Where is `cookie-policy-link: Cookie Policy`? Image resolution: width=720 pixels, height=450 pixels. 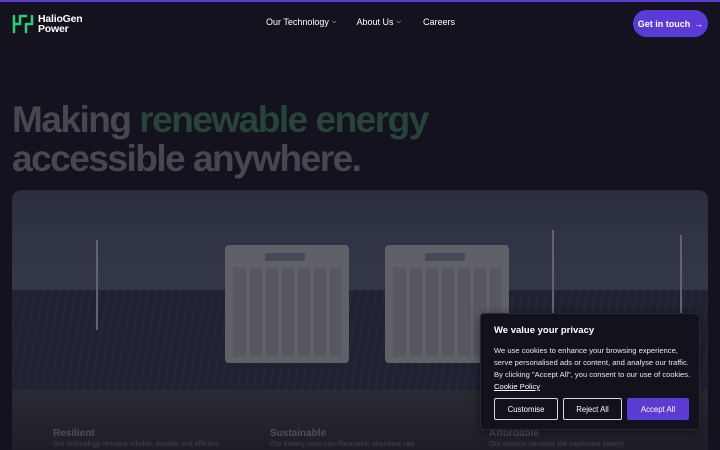 cookie-policy-link: Cookie Policy is located at coordinates (517, 386).